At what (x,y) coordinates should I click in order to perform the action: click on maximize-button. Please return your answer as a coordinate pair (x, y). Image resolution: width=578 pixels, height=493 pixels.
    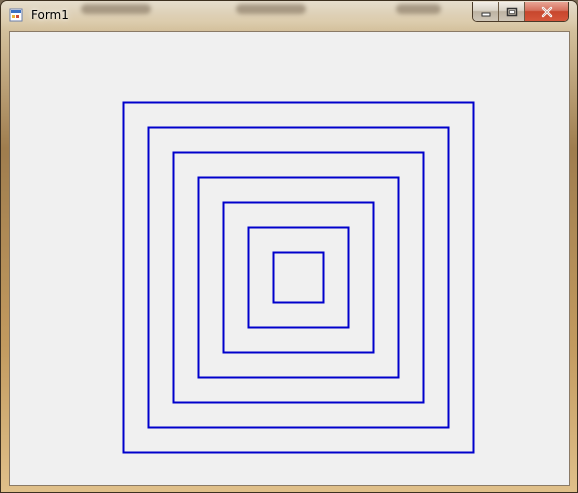
    Looking at the image, I should click on (512, 11).